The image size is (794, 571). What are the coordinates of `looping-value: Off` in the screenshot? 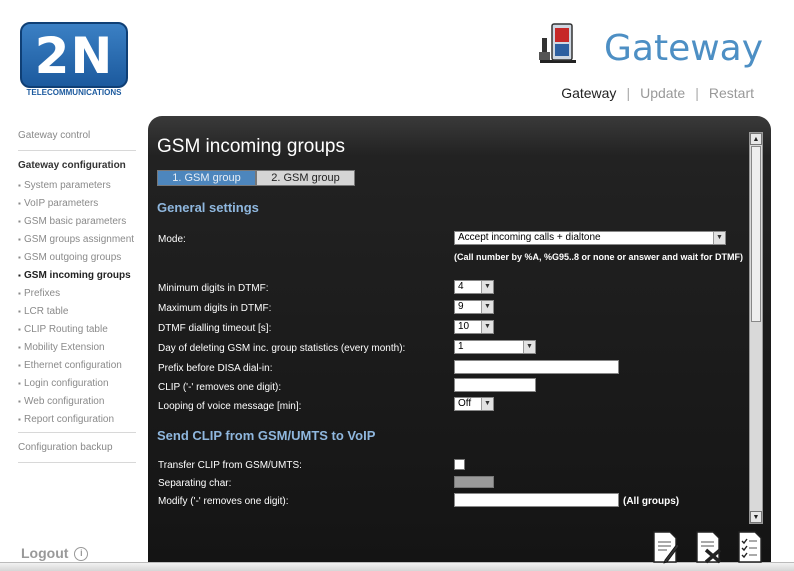 It's located at (465, 403).